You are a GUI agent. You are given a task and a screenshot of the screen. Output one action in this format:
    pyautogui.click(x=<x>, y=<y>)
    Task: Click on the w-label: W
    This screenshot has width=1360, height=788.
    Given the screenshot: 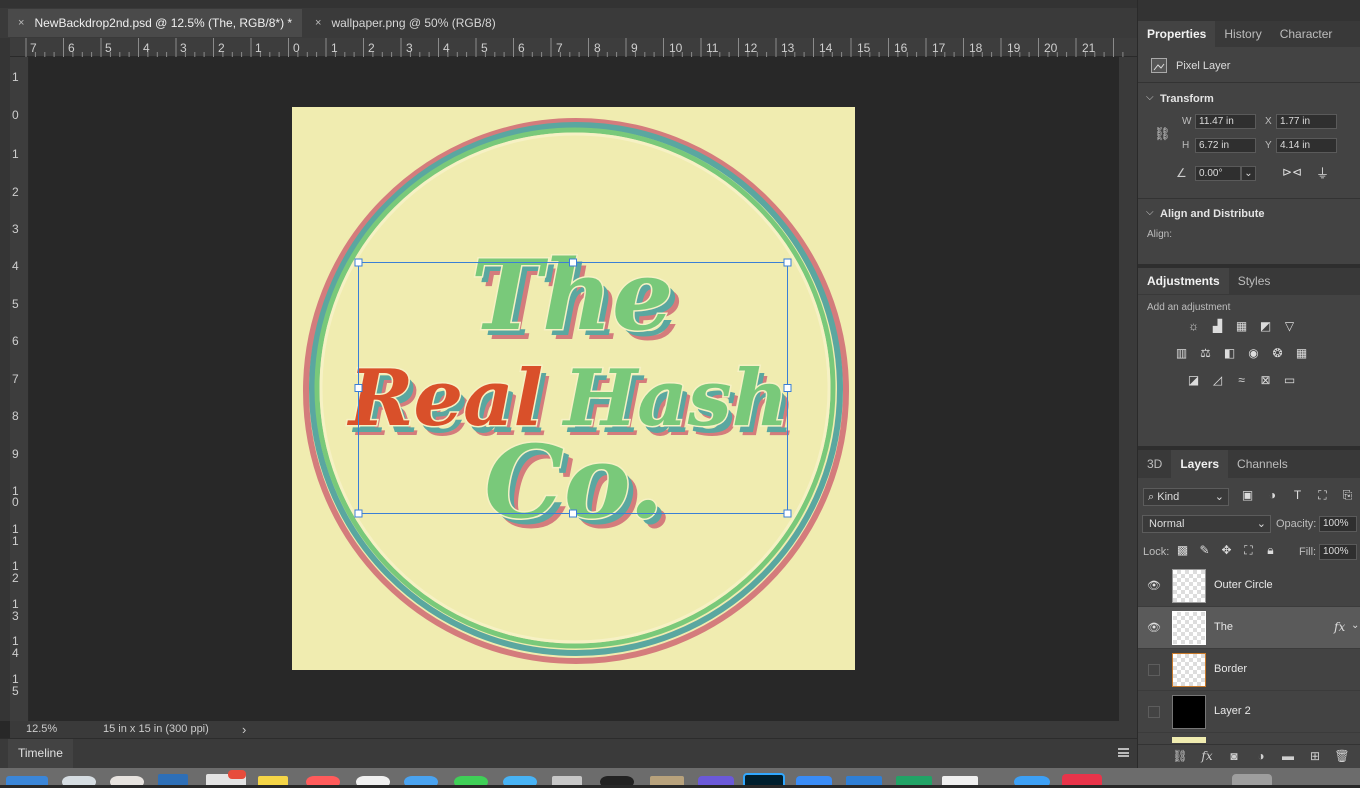 What is the action you would take?
    pyautogui.click(x=1187, y=121)
    